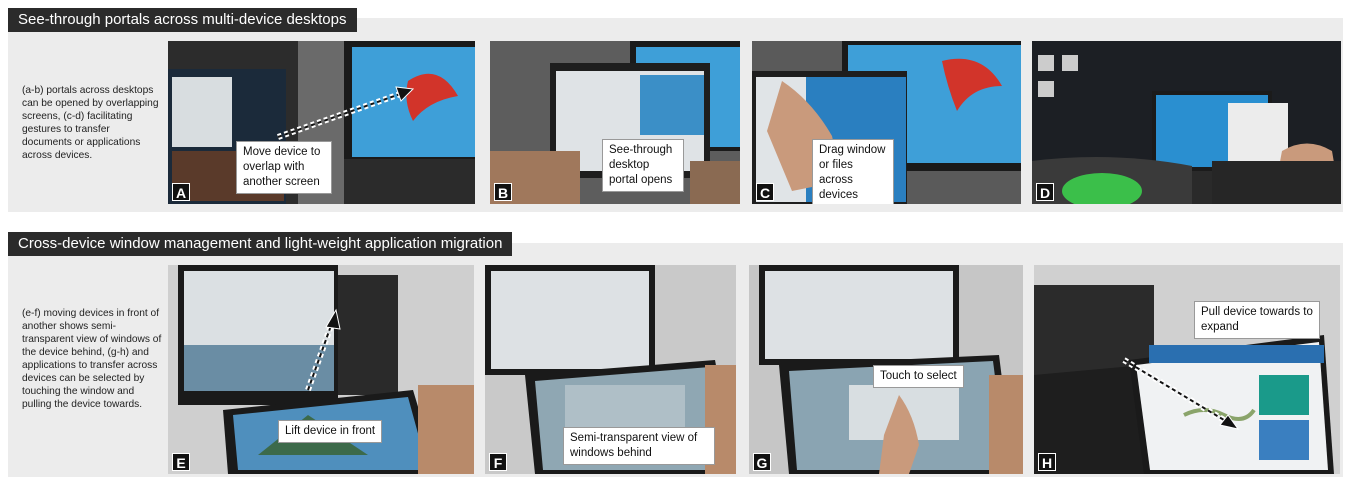 The width and height of the screenshot is (1351, 477). I want to click on panel-label-a: A, so click(181, 192).